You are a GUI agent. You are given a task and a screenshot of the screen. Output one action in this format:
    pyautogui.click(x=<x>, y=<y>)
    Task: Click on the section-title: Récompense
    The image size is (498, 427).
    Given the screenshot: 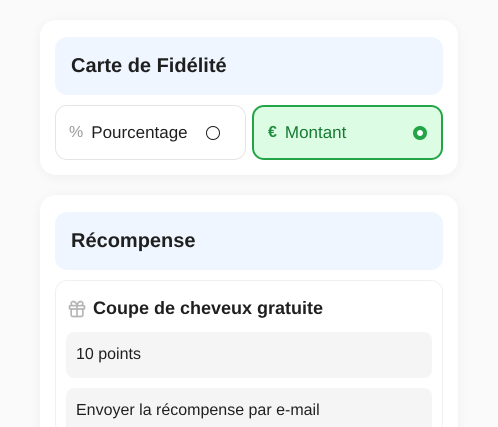 What is the action you would take?
    pyautogui.click(x=133, y=241)
    